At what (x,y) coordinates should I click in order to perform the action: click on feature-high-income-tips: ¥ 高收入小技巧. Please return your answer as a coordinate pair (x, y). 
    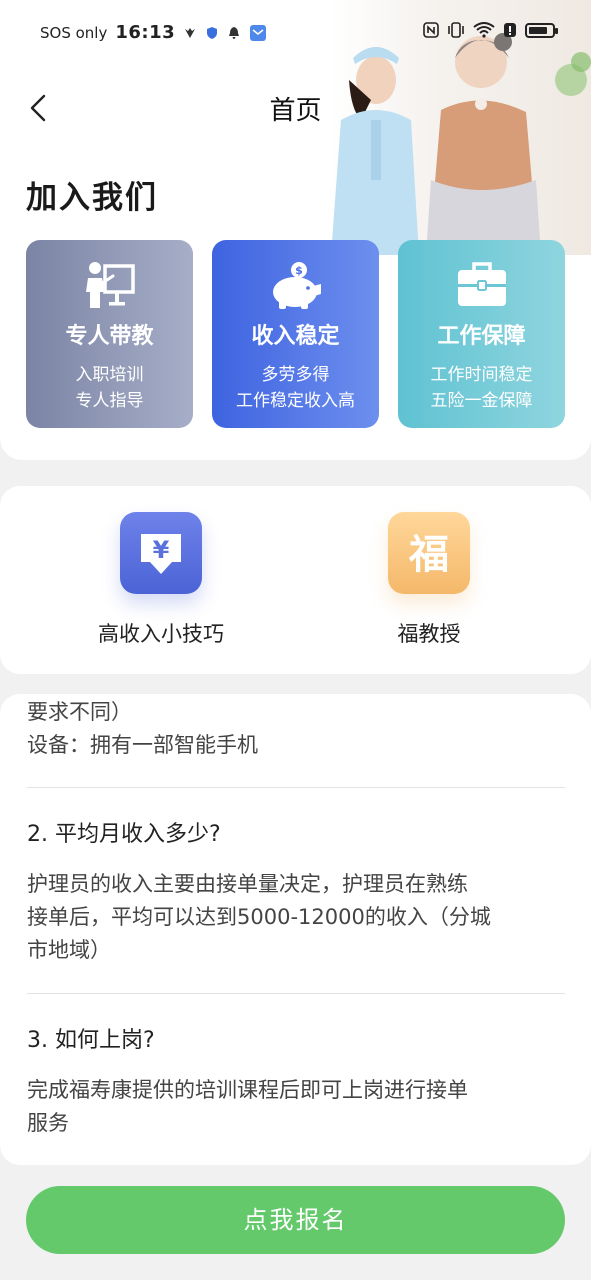
    Looking at the image, I should click on (161, 580).